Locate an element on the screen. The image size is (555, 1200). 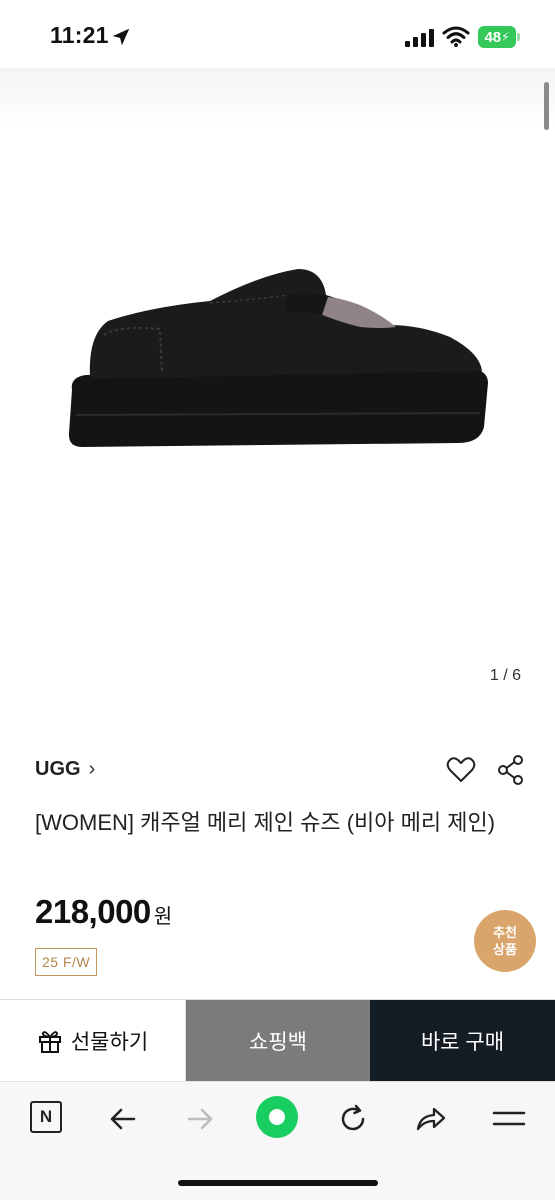
buy-now-button: 바로 구매 is located at coordinates (462, 1040).